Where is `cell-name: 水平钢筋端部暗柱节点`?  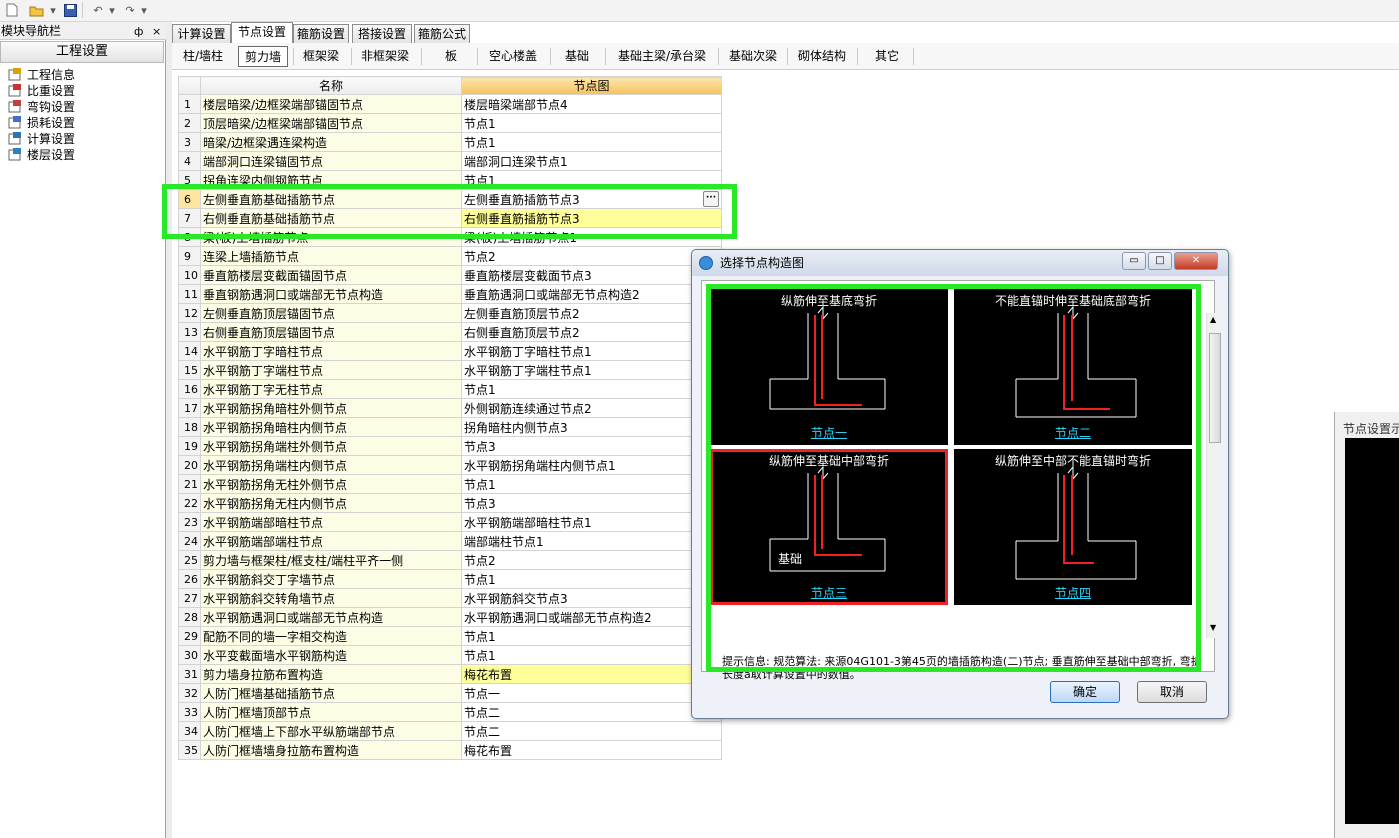
cell-name: 水平钢筋端部暗柱节点 is located at coordinates (331, 522).